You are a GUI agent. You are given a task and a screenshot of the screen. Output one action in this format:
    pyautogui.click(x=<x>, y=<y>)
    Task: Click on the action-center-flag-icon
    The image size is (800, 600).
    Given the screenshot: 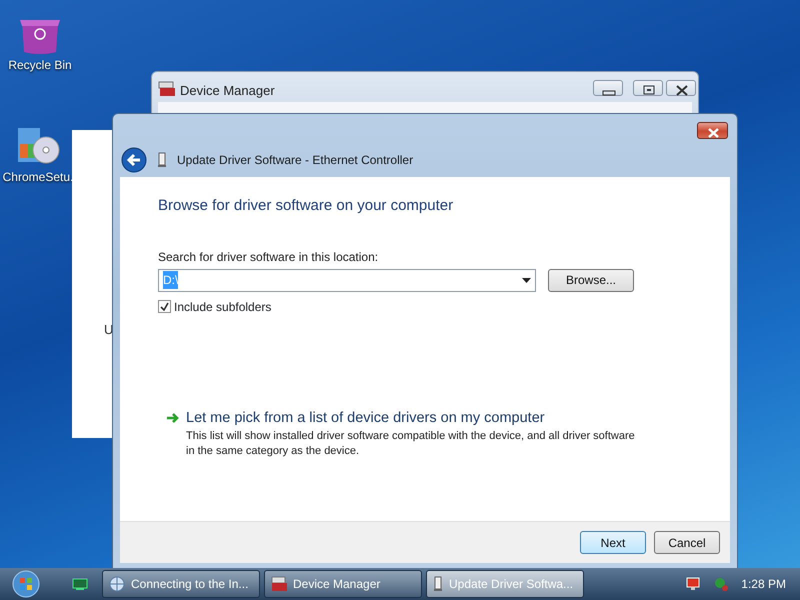 What is the action you would take?
    pyautogui.click(x=693, y=584)
    